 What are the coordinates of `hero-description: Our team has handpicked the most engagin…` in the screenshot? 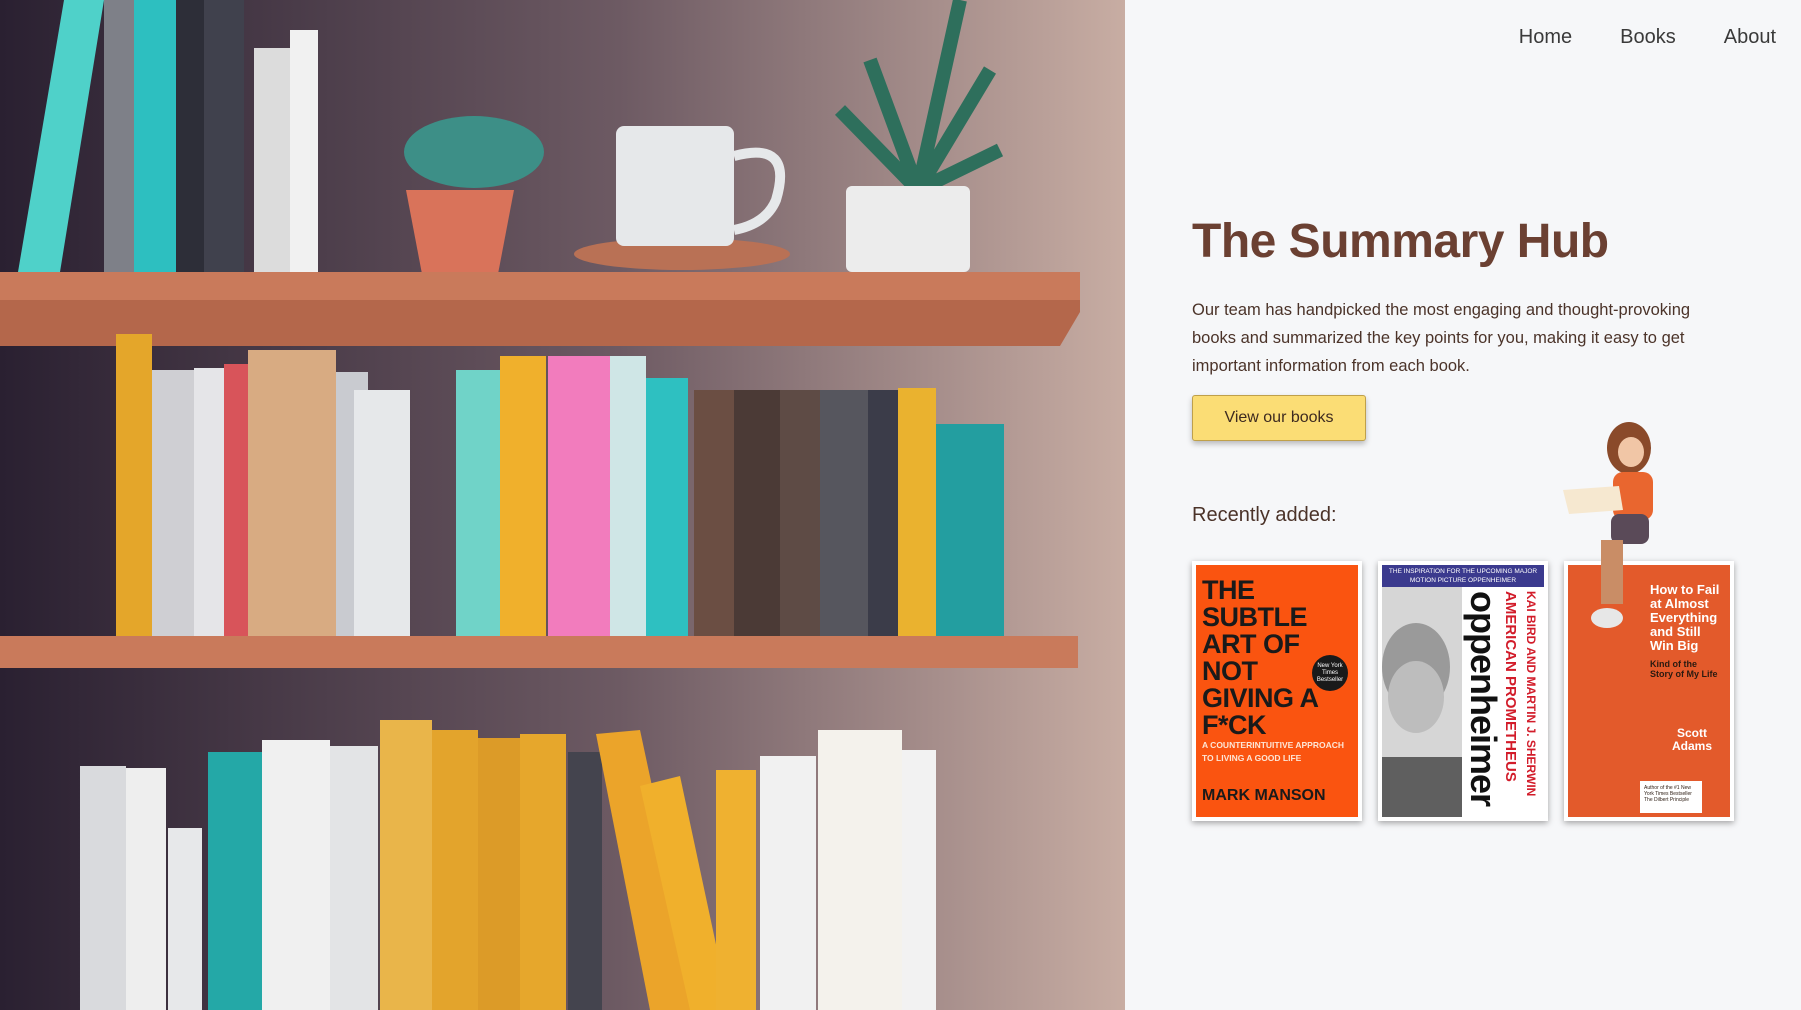 It's located at (1441, 338).